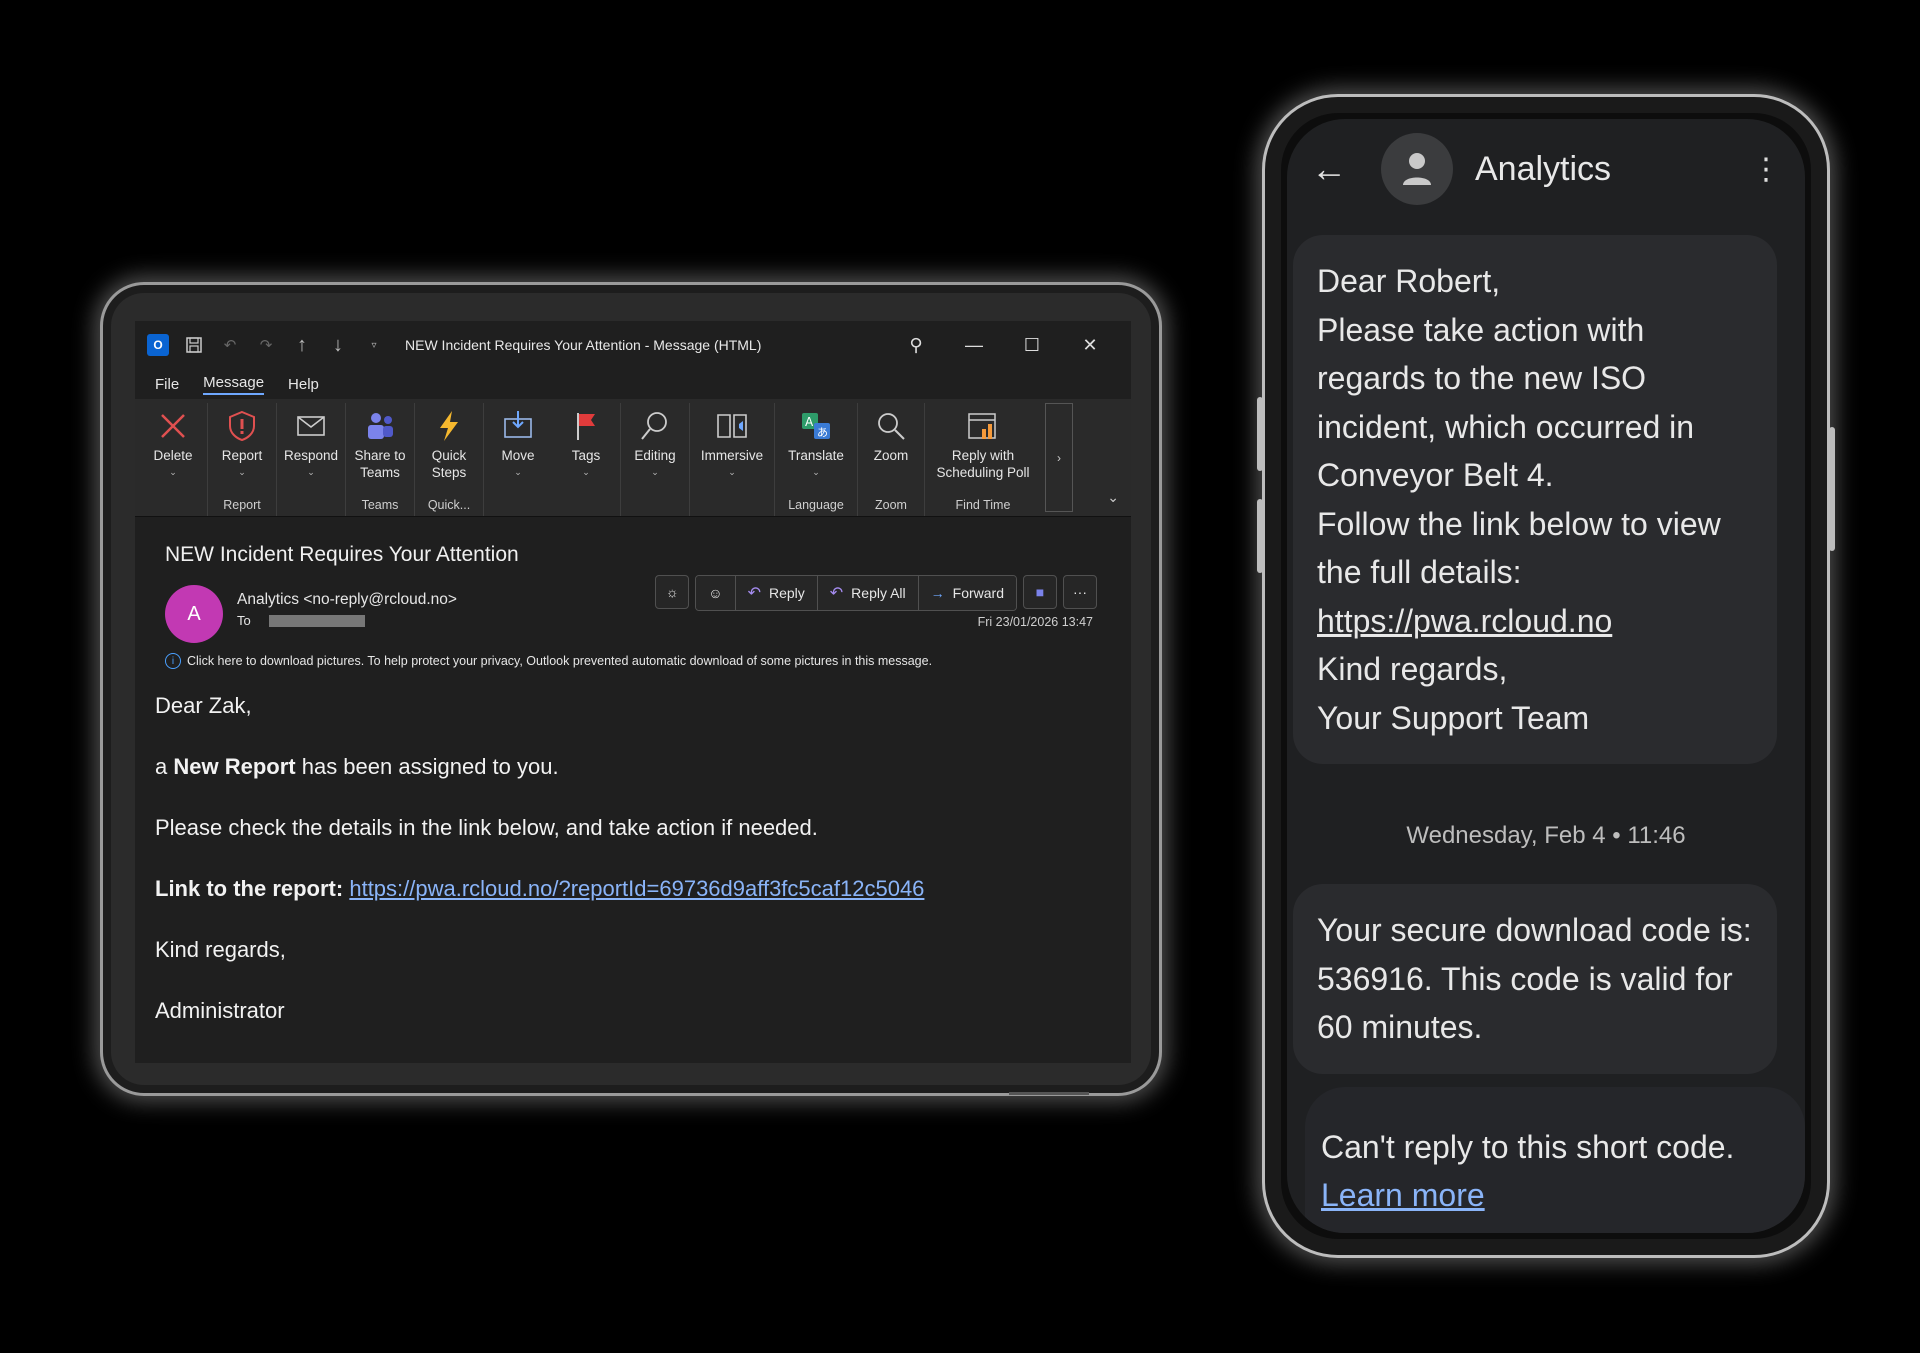 This screenshot has width=1920, height=1353. I want to click on ribbon-group-move: Move ⌄ Tags ⌄, so click(552, 459).